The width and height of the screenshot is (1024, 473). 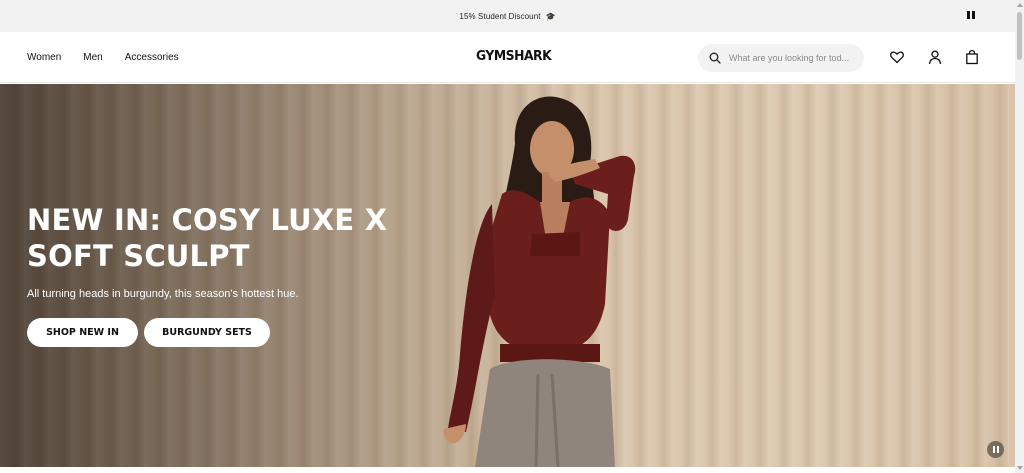 I want to click on scroll-up-arrow-icon, so click(x=1020, y=5).